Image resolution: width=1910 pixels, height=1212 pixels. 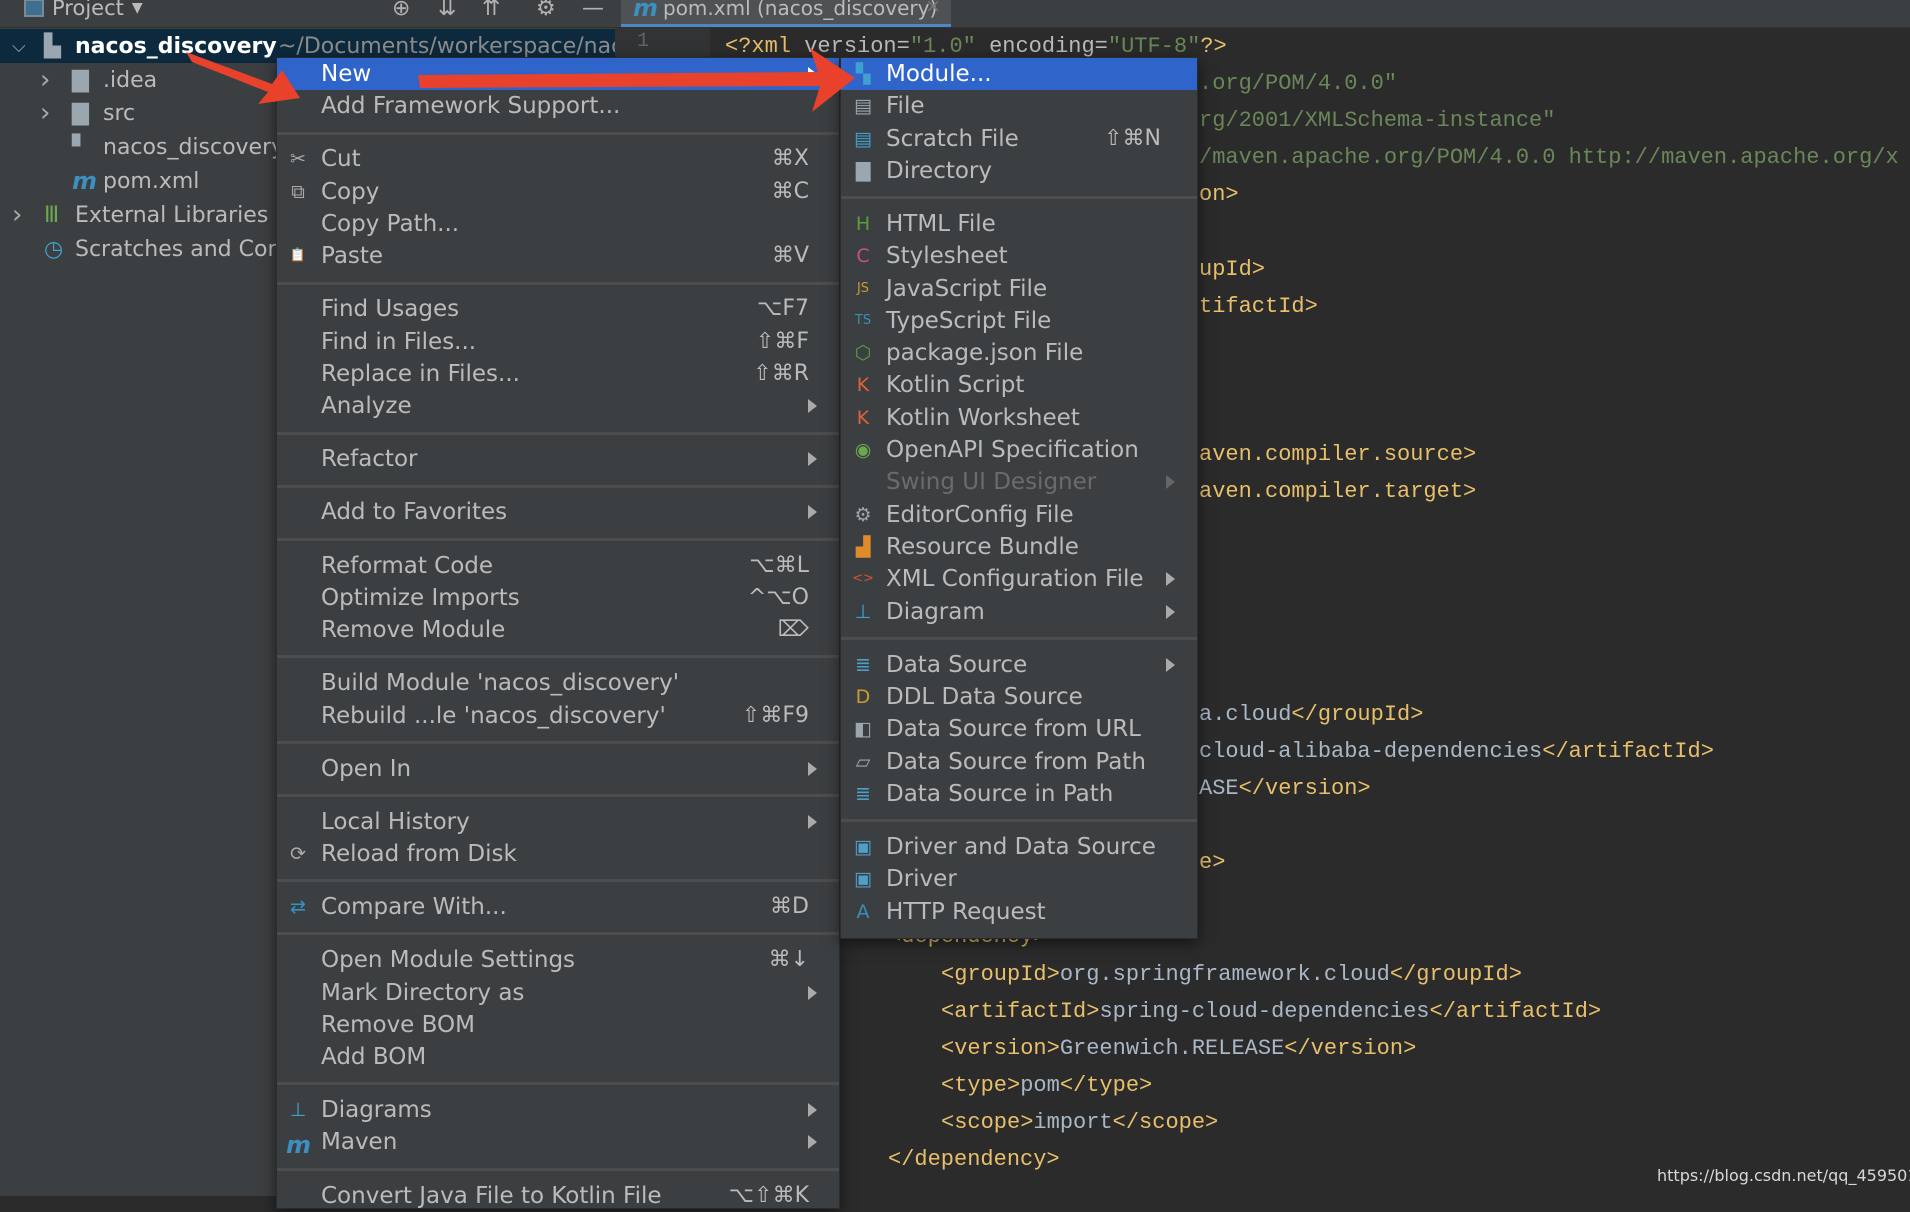 What do you see at coordinates (1019, 729) in the screenshot?
I see `menu-item-data-source-from-url: ◧ Data Source from URL` at bounding box center [1019, 729].